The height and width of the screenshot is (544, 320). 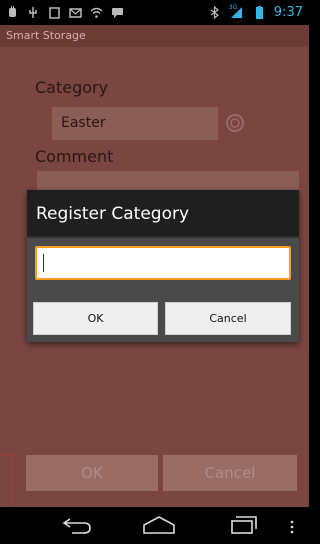 I want to click on selection-marker, so click(x=6, y=483).